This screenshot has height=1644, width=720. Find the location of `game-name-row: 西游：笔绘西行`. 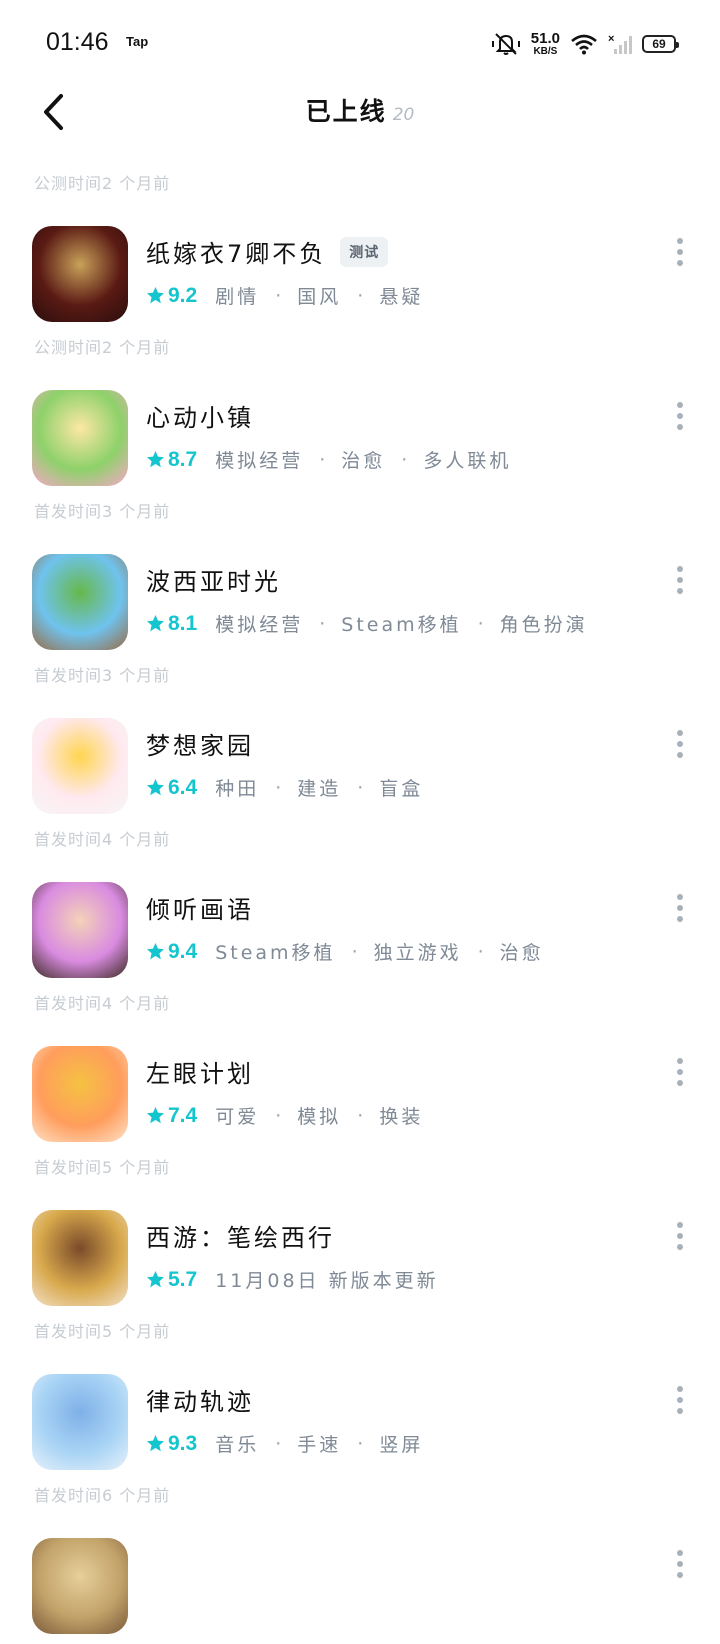

game-name-row: 西游：笔绘西行 is located at coordinates (240, 1235).